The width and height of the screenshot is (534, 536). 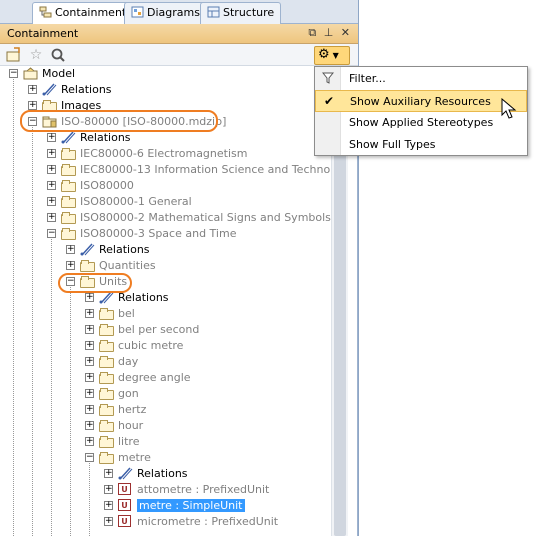 What do you see at coordinates (128, 361) in the screenshot?
I see `tree-item-label: day` at bounding box center [128, 361].